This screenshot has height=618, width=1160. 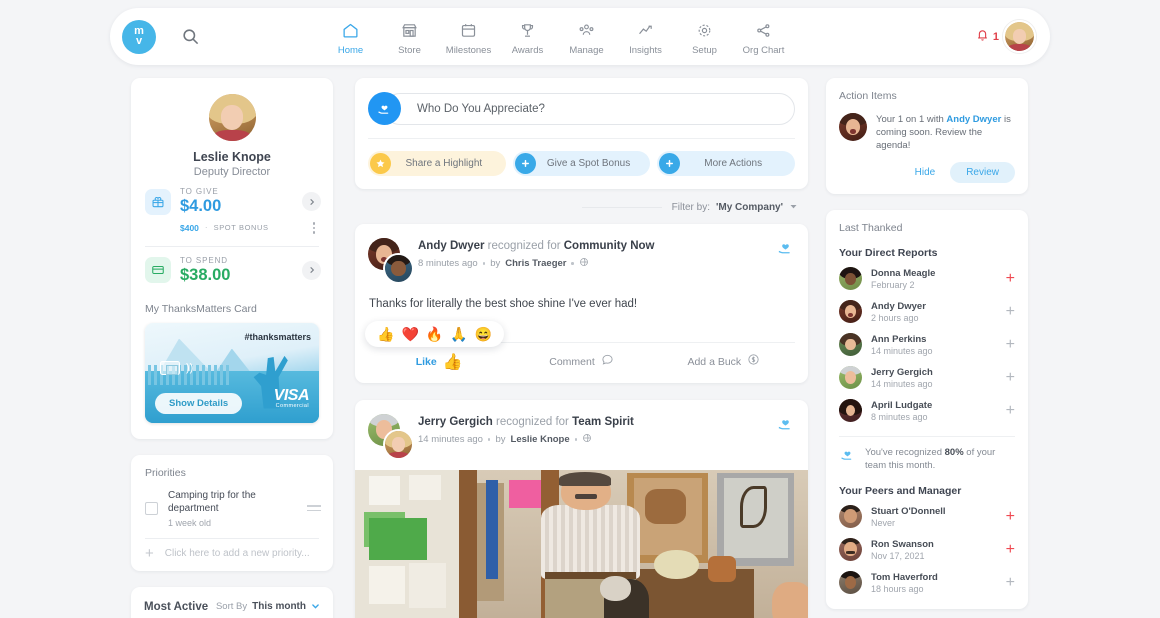 What do you see at coordinates (973, 119) in the screenshot?
I see `action-item-person: Andy Dwyer` at bounding box center [973, 119].